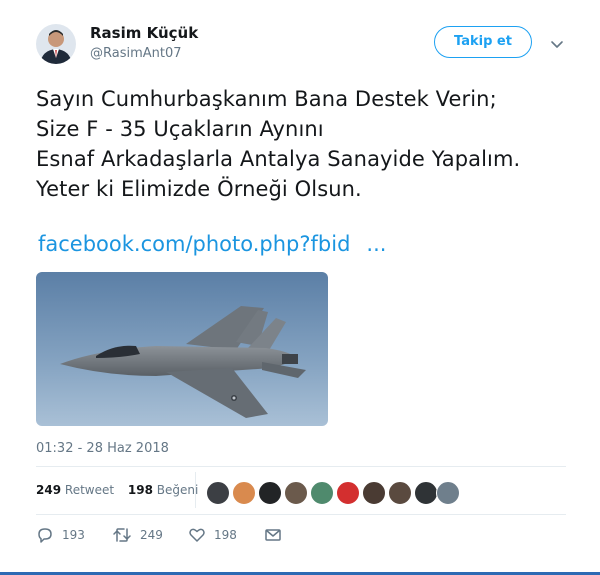 The width and height of the screenshot is (600, 575). Describe the element at coordinates (225, 535) in the screenshot. I see `like-count: 198` at that location.